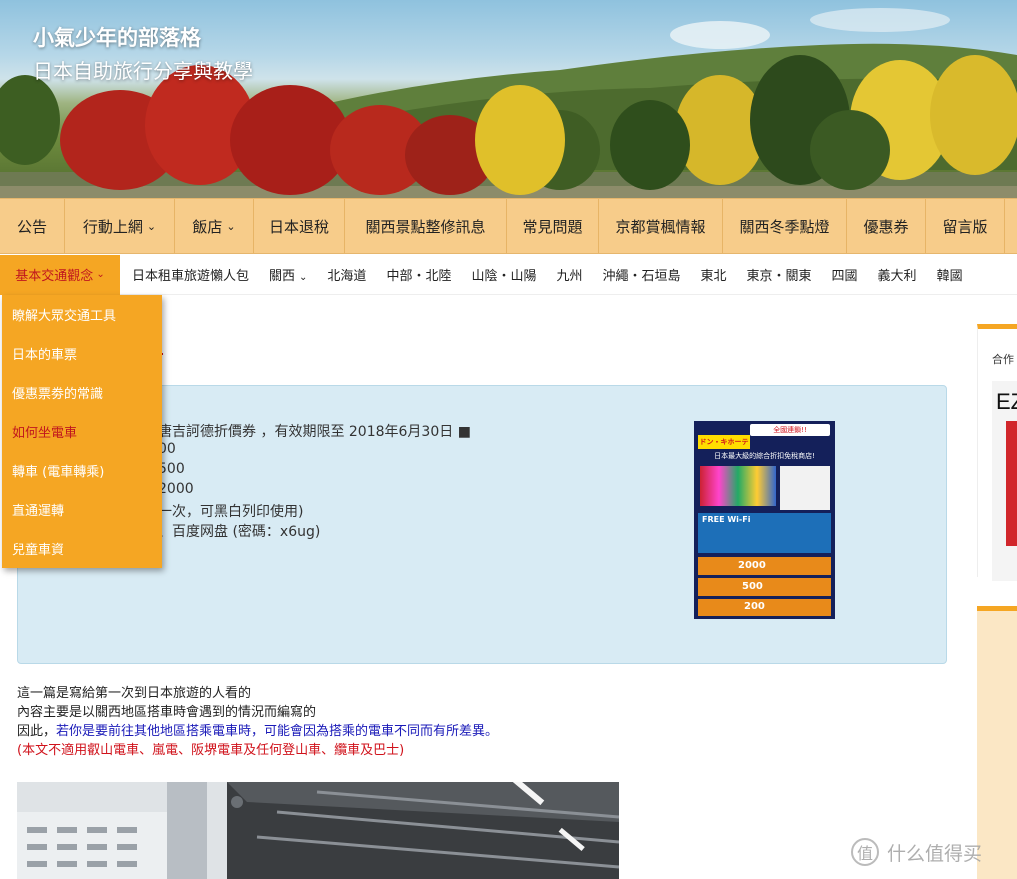 The width and height of the screenshot is (1017, 879). I want to click on station-platform-photo, so click(318, 830).